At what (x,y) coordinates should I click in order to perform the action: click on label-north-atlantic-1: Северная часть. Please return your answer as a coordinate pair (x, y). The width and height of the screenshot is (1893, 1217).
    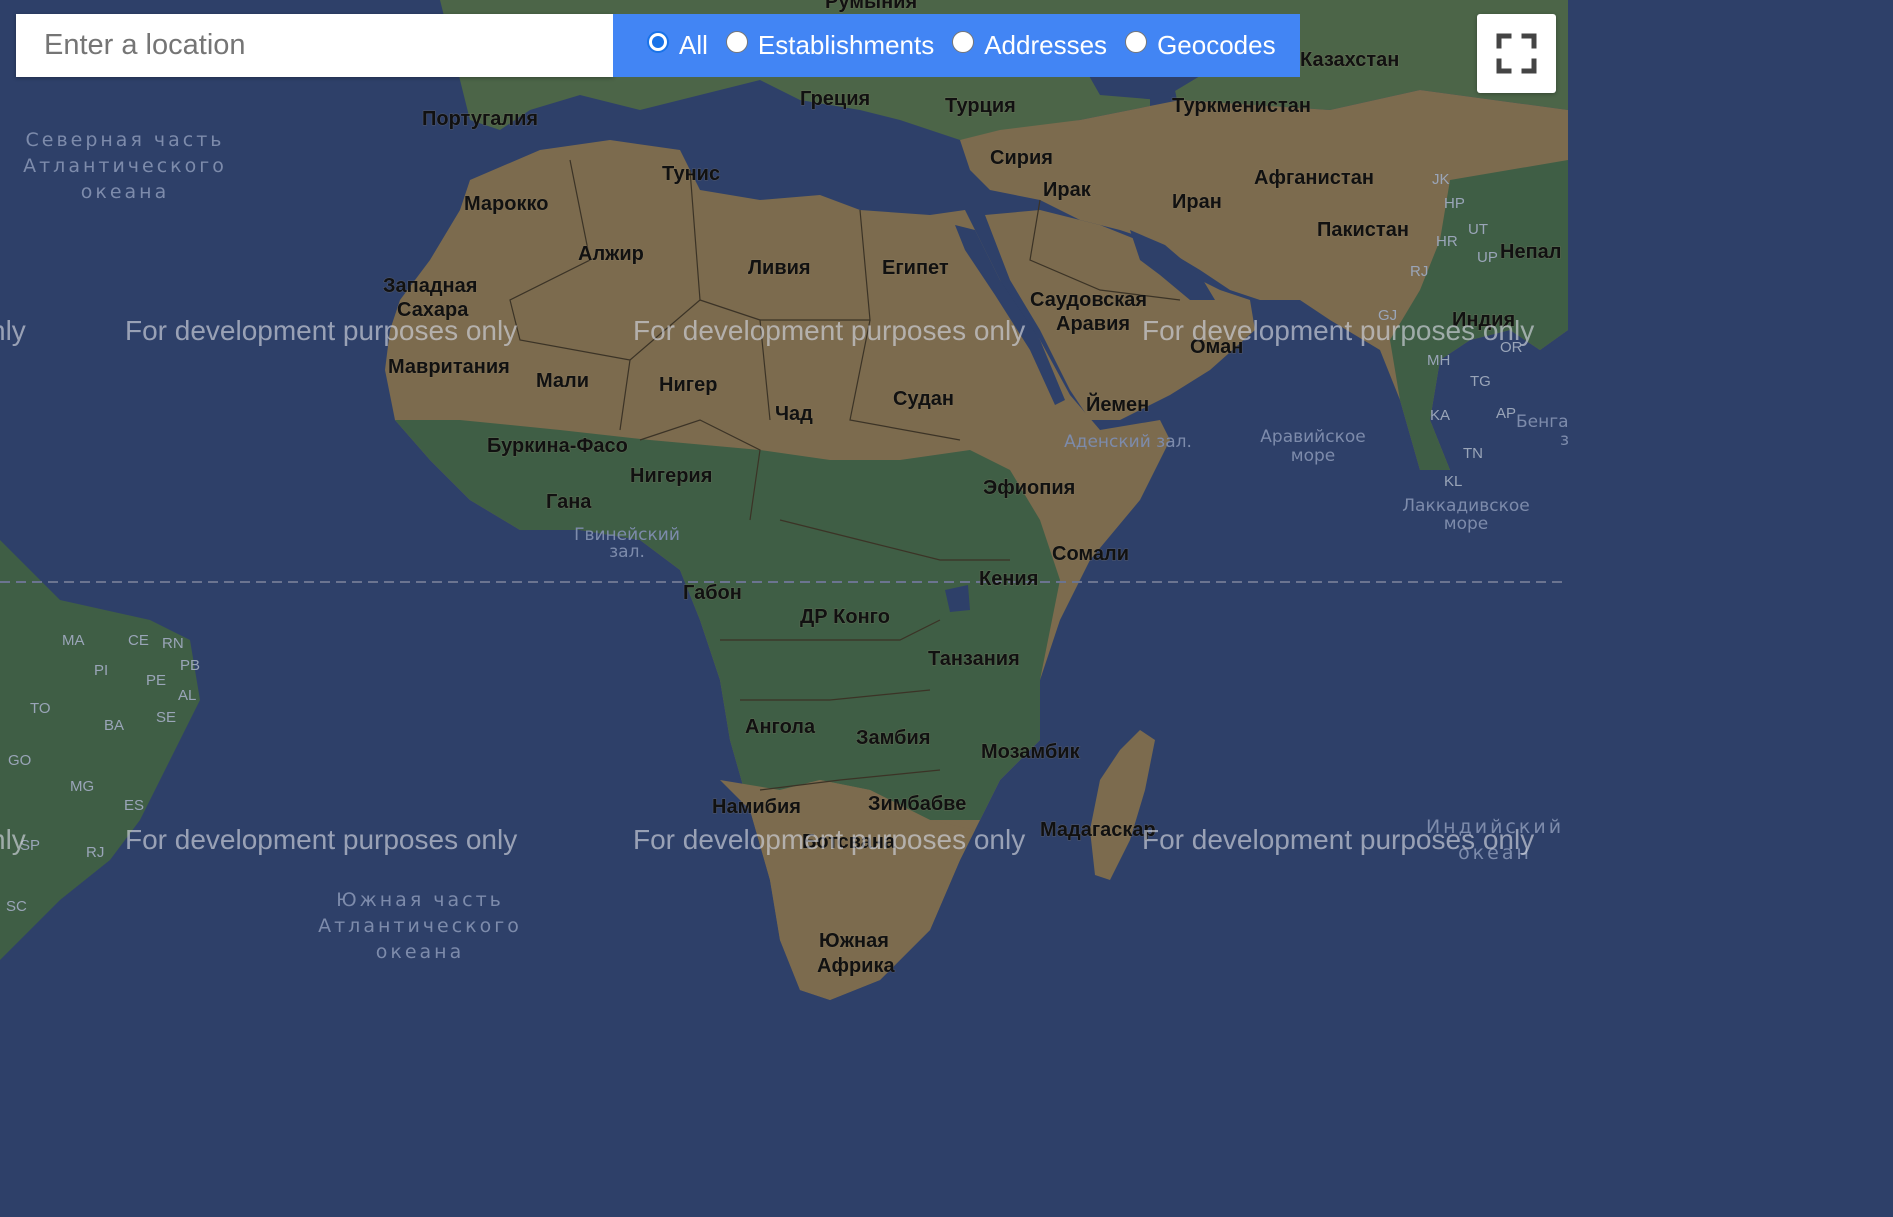
    Looking at the image, I should click on (124, 140).